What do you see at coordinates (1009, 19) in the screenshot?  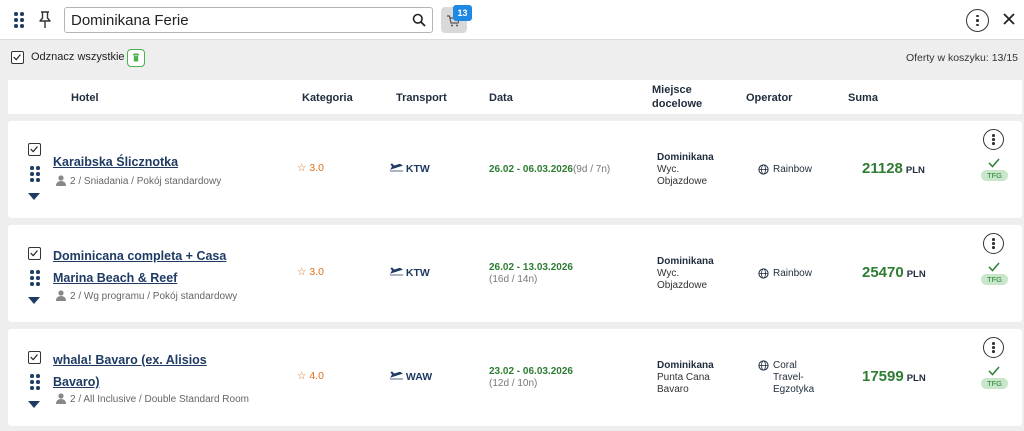 I see `close-icon` at bounding box center [1009, 19].